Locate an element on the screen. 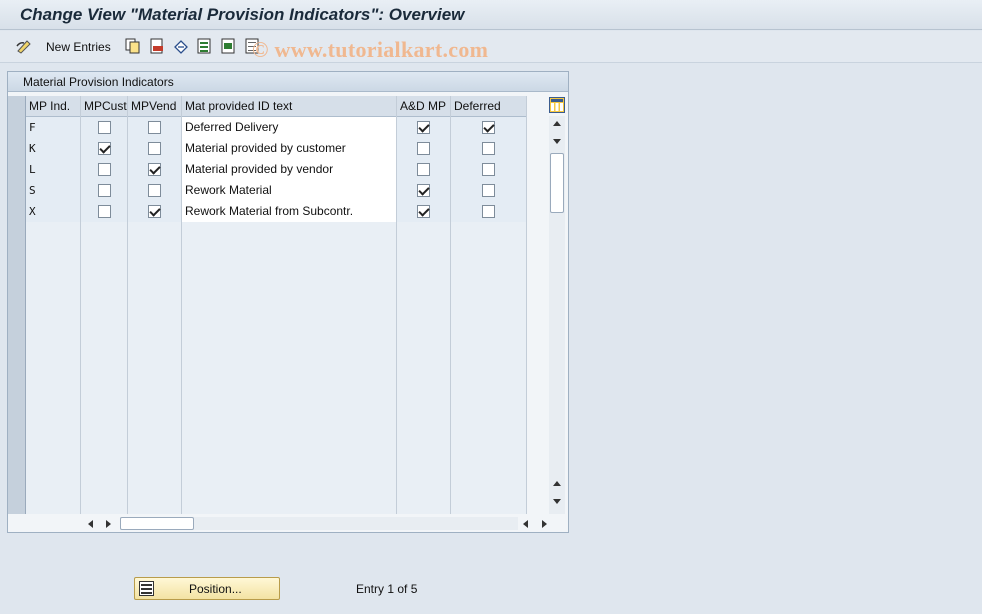  column-header-mpvend: MPVend is located at coordinates (155, 106).